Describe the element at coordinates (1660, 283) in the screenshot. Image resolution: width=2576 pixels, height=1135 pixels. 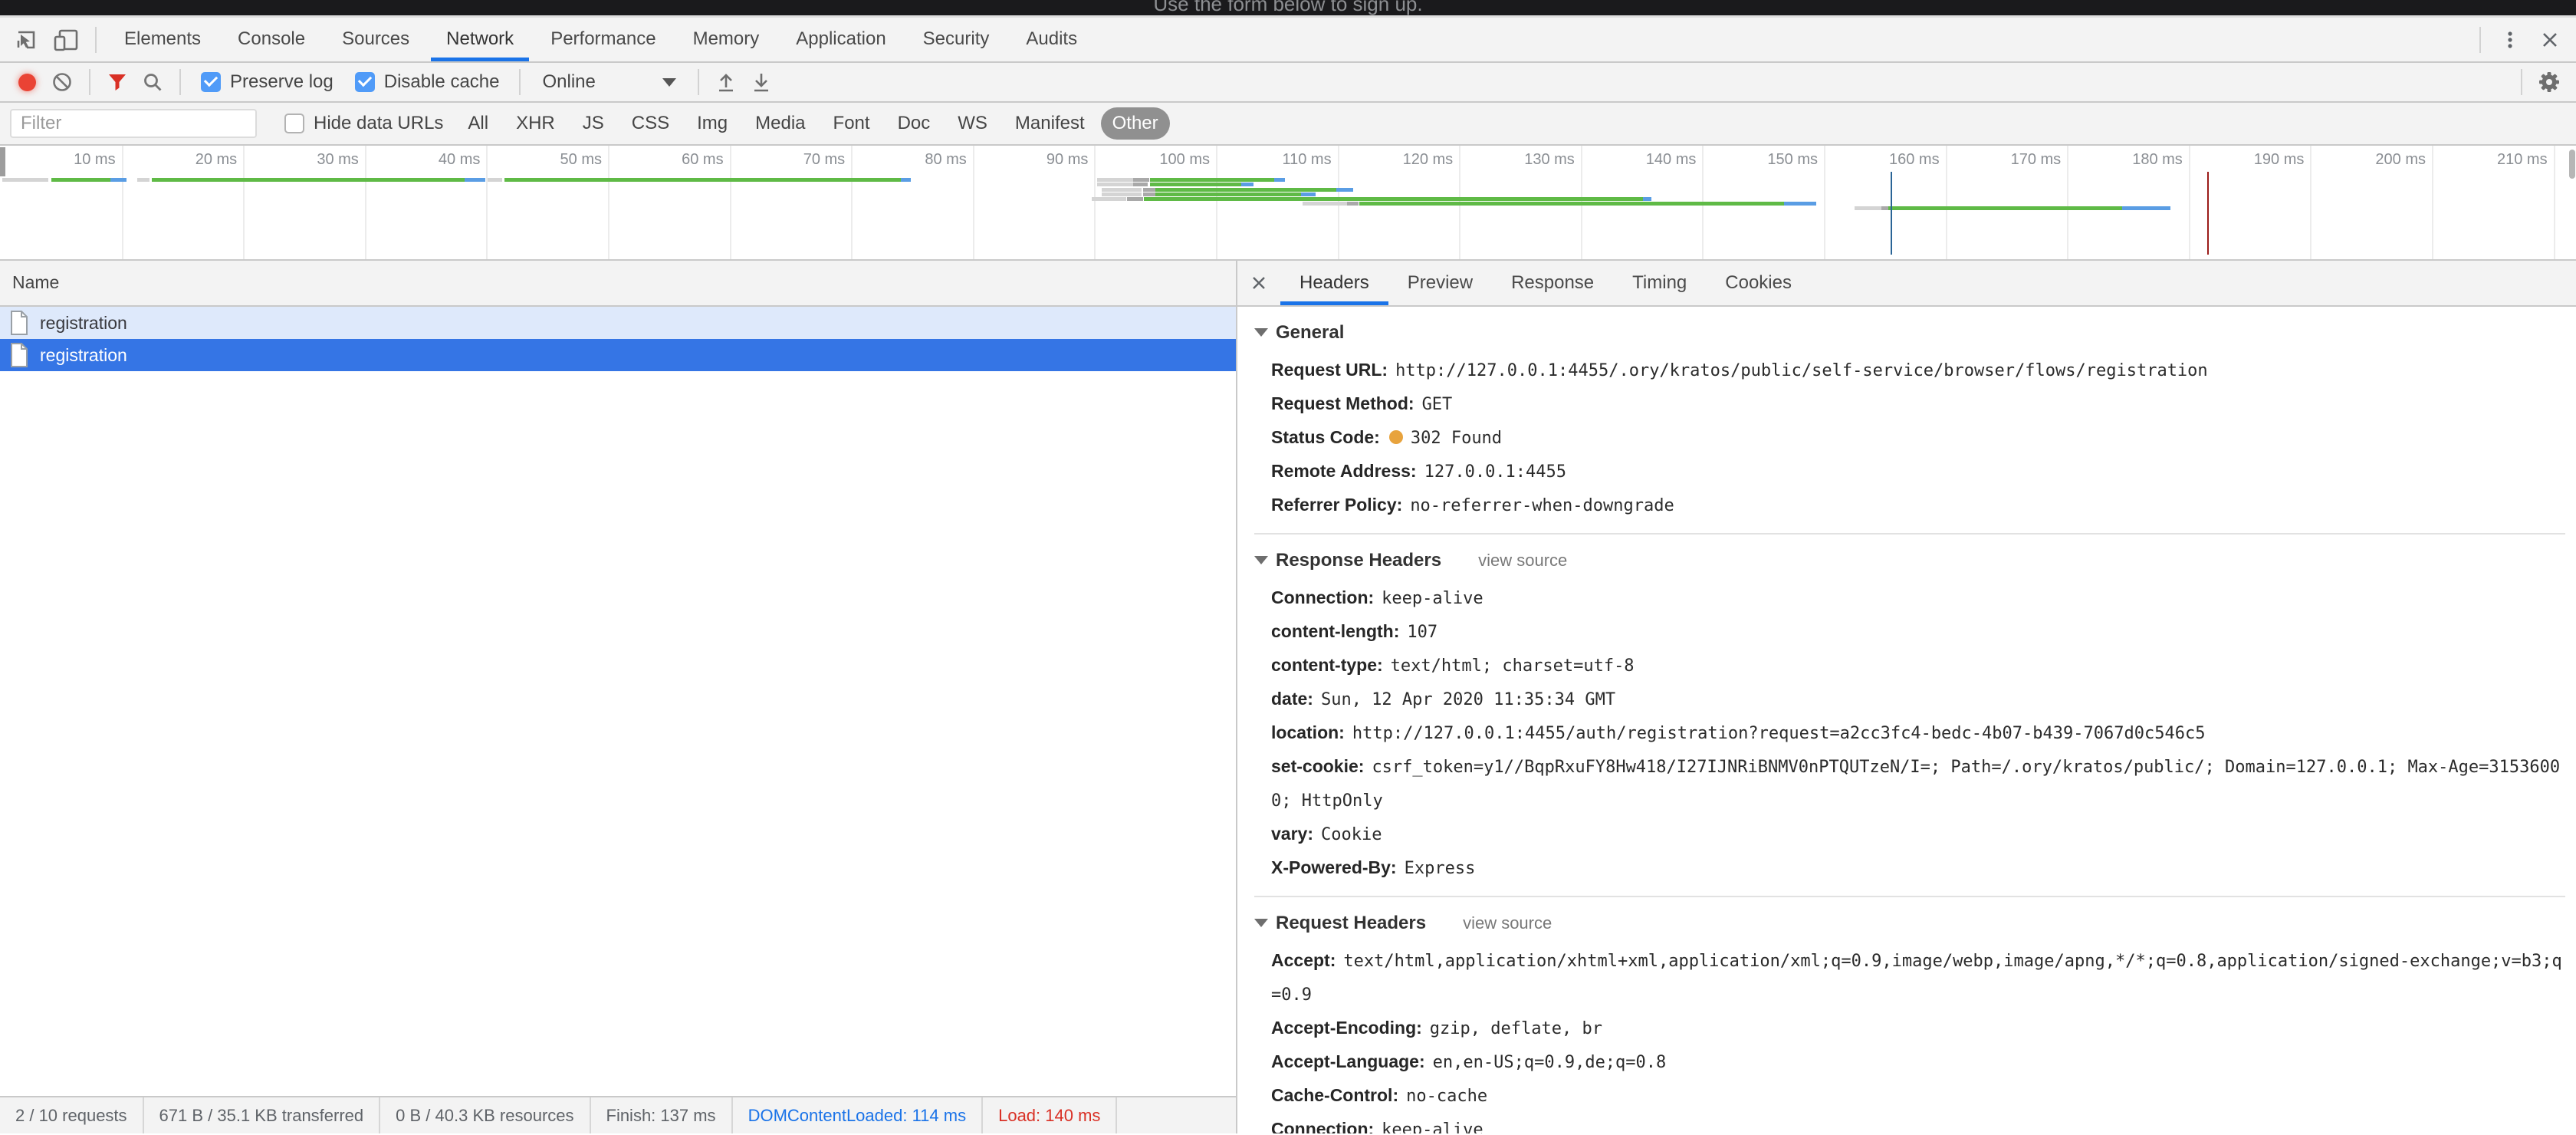
I see `tab-timing: Timing` at that location.